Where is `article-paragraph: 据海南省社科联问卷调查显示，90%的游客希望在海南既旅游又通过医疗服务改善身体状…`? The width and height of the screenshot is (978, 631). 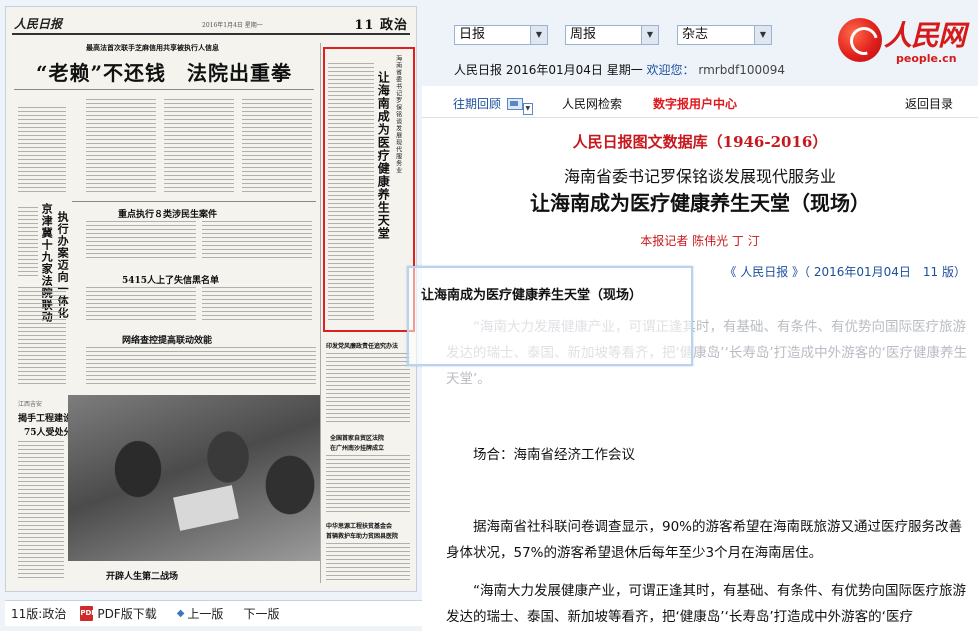
article-paragraph: 据海南省社科联问卷调查显示，90%的游客希望在海南既旅游又通过医疗服务改善身体状… is located at coordinates (704, 540).